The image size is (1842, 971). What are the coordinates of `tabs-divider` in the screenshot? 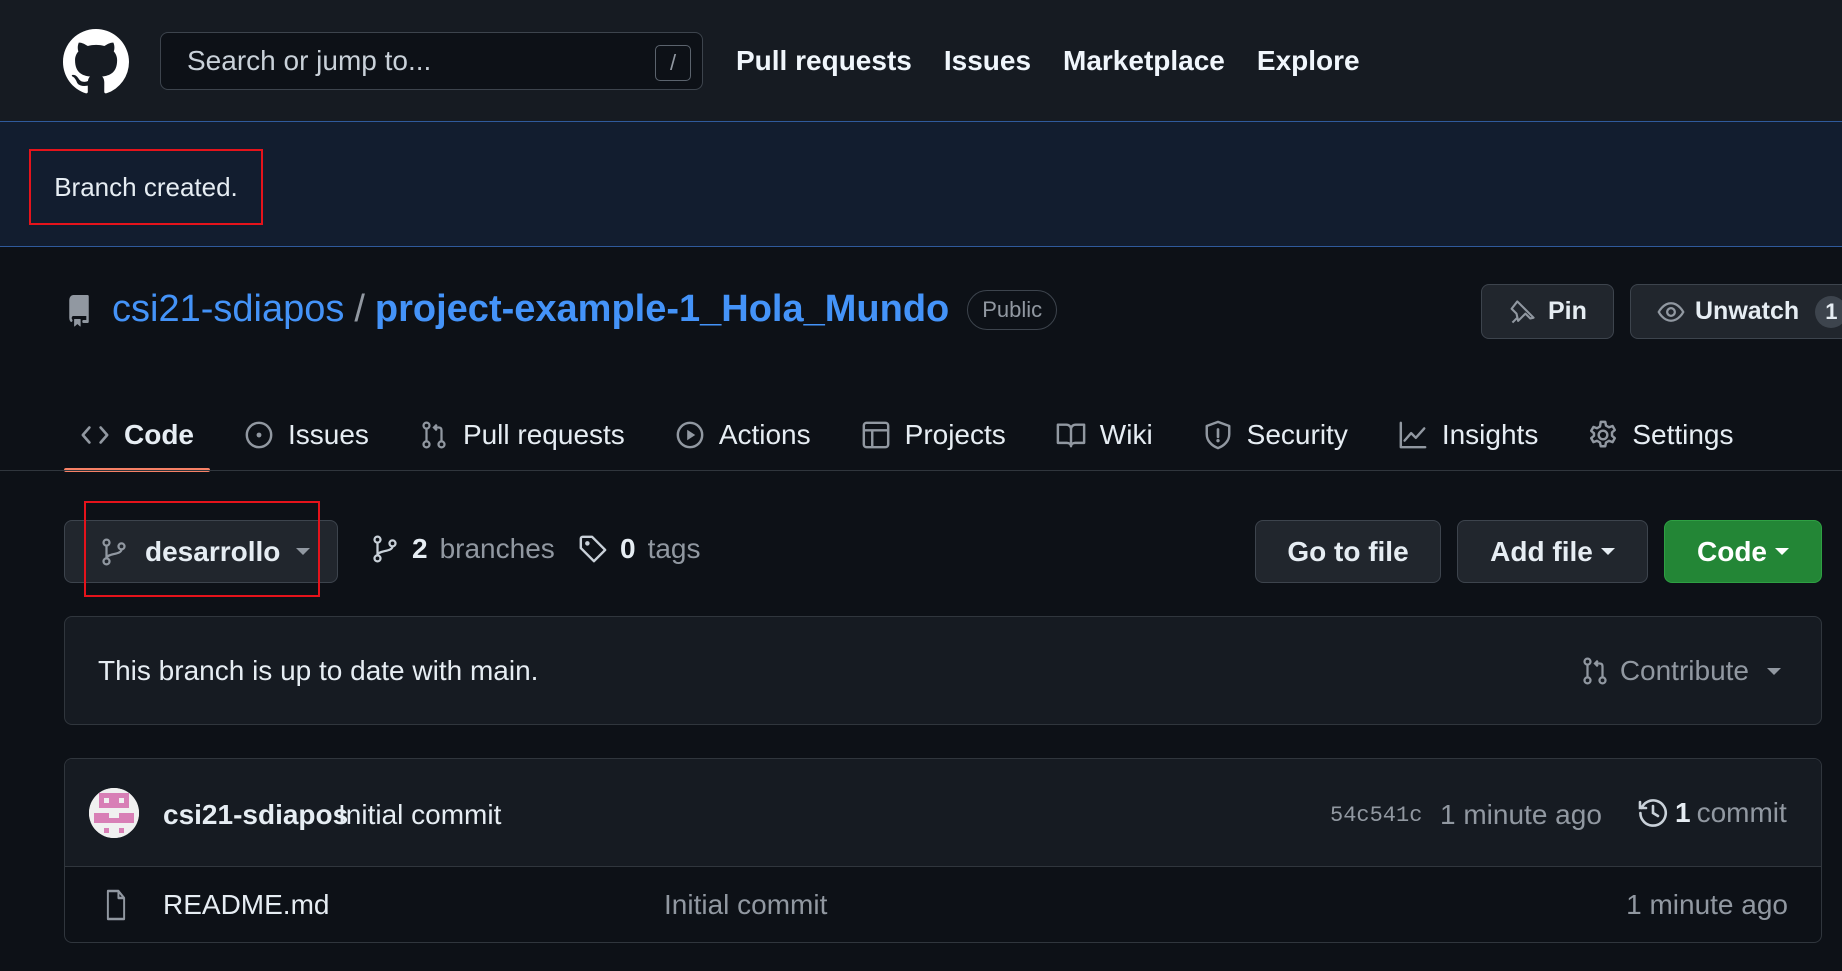 It's located at (921, 470).